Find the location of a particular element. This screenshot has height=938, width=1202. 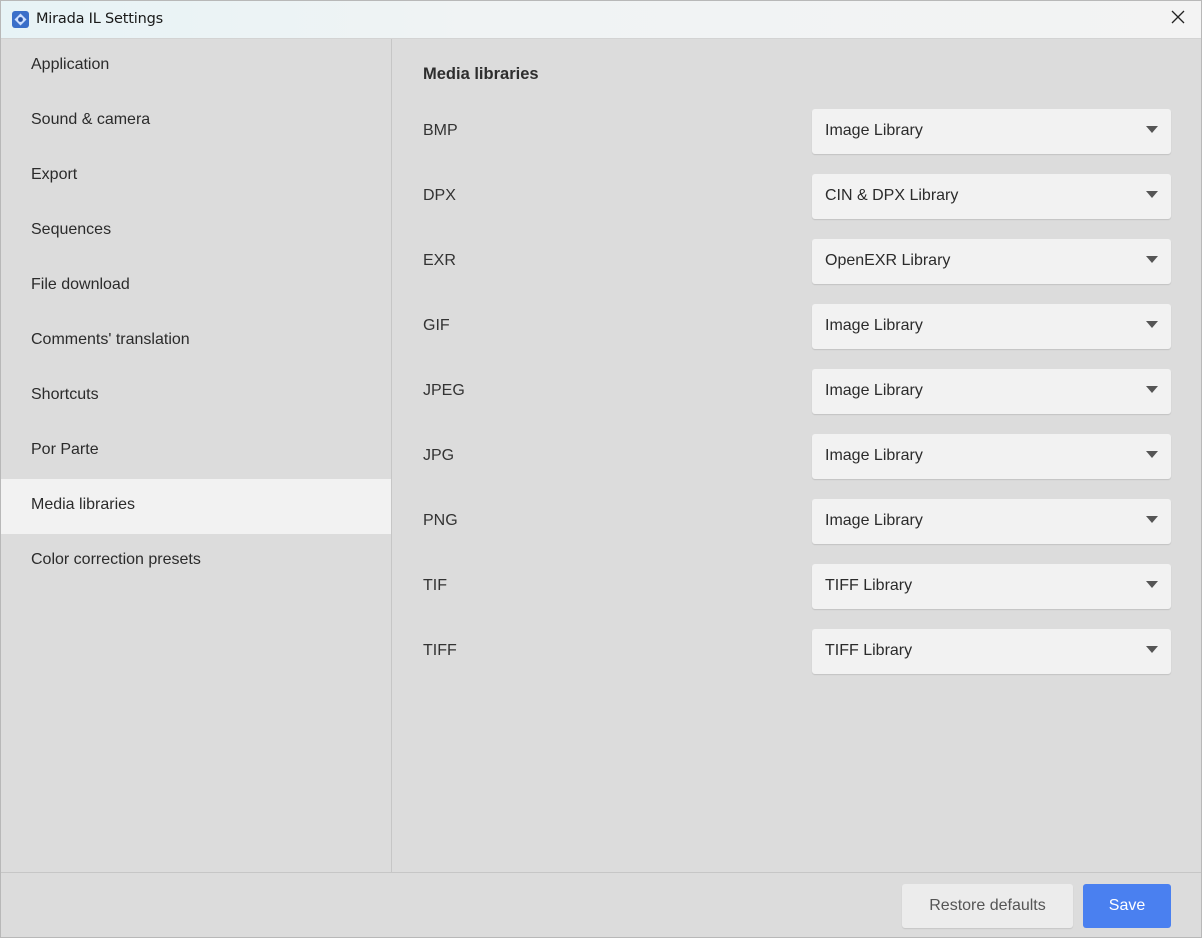

format-label: TIFF is located at coordinates (440, 650).